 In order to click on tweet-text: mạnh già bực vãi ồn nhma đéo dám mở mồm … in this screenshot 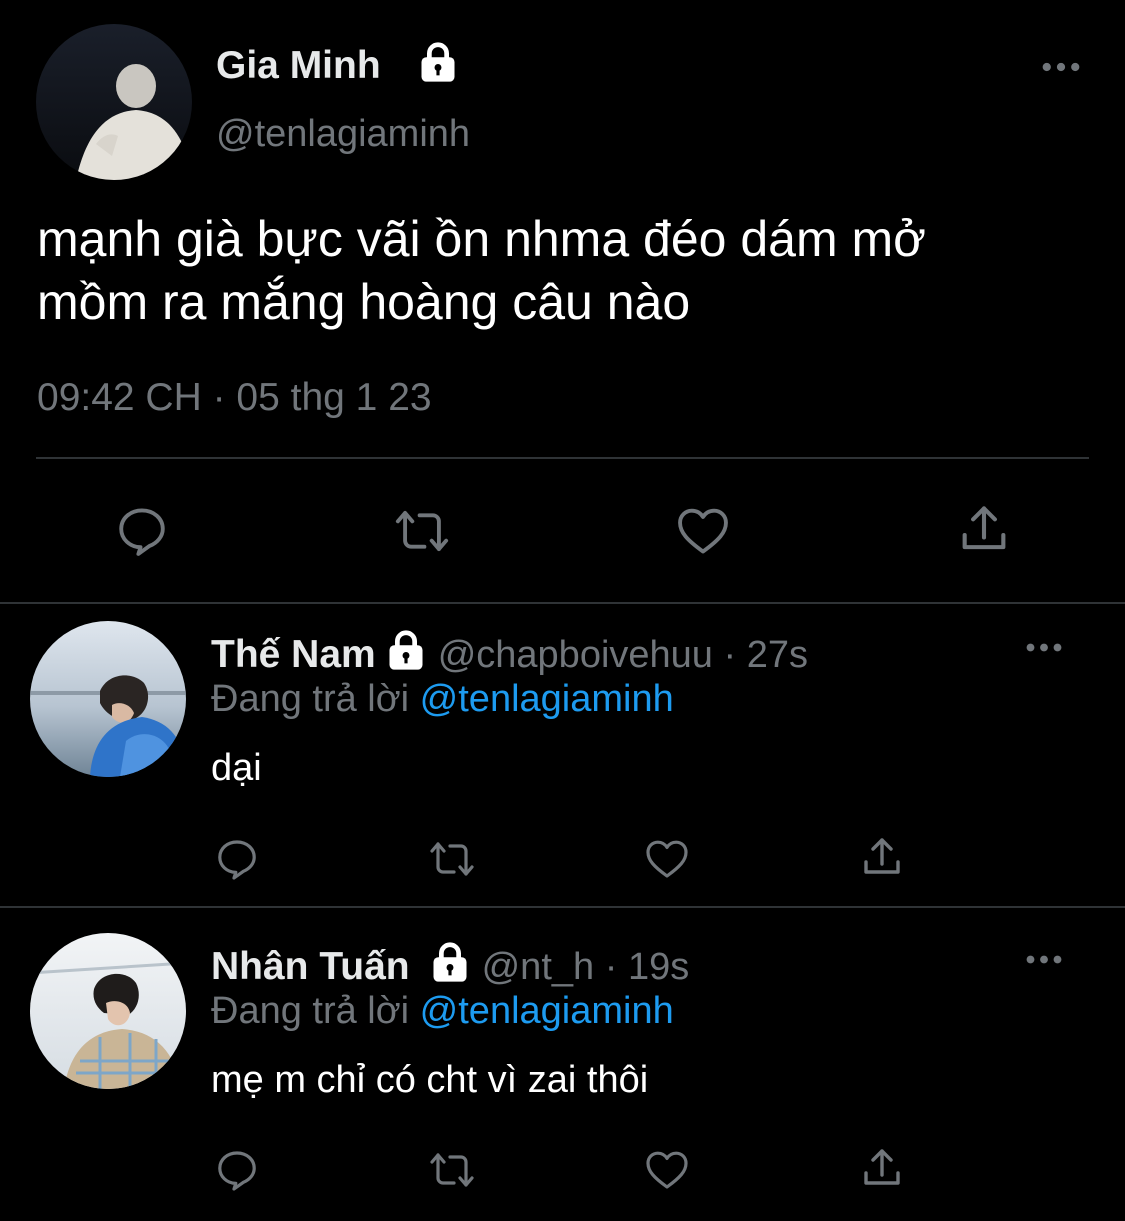, I will do `click(567, 271)`.